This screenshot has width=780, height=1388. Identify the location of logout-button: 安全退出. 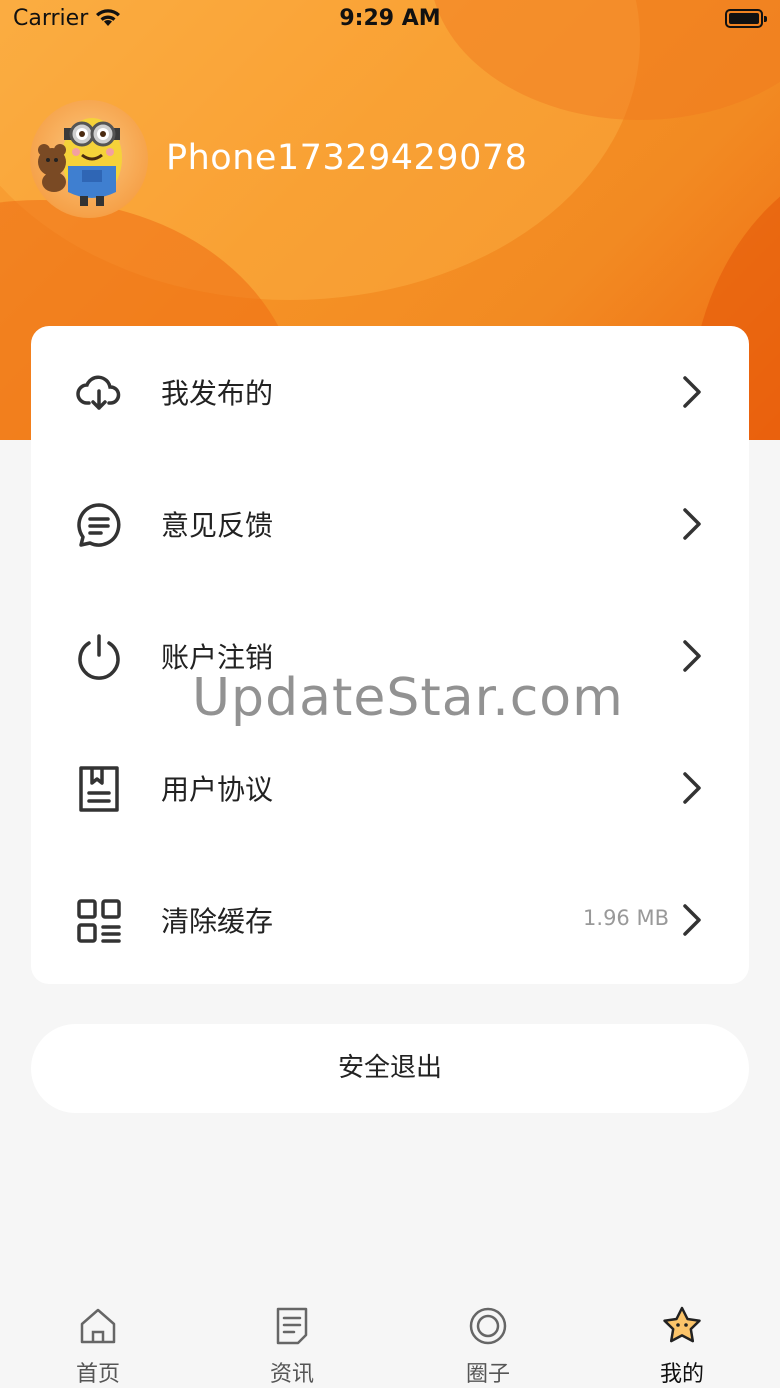
(390, 1068).